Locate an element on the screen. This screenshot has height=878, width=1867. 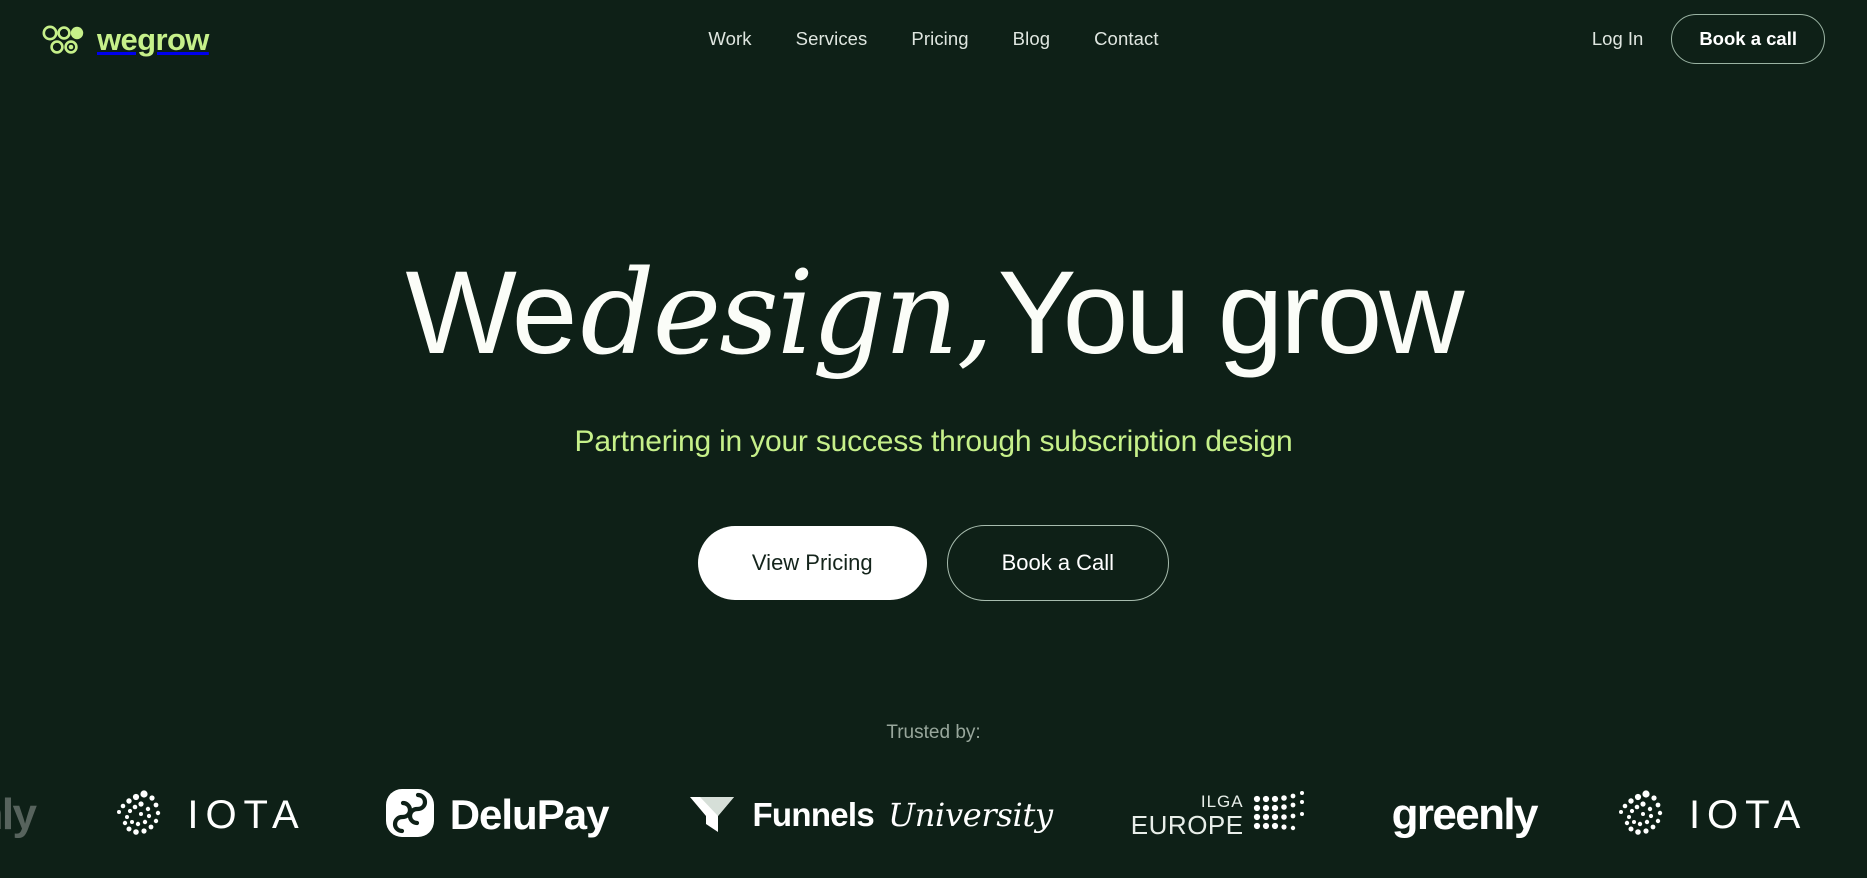
delupay-wordmark: DeluPay is located at coordinates (529, 814).